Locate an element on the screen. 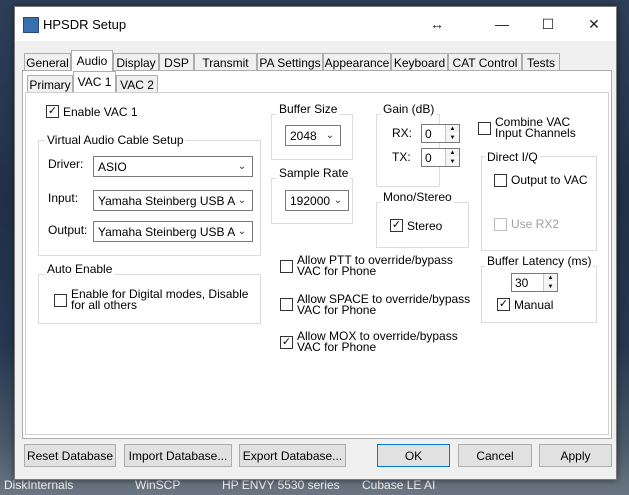  window-title: HPSDR Setup is located at coordinates (85, 24).